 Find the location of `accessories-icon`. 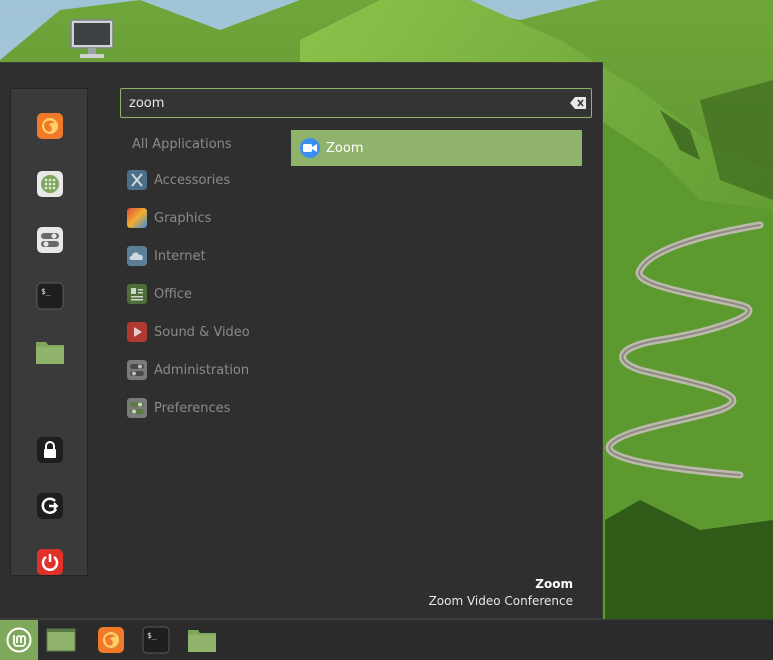

accessories-icon is located at coordinates (137, 180).